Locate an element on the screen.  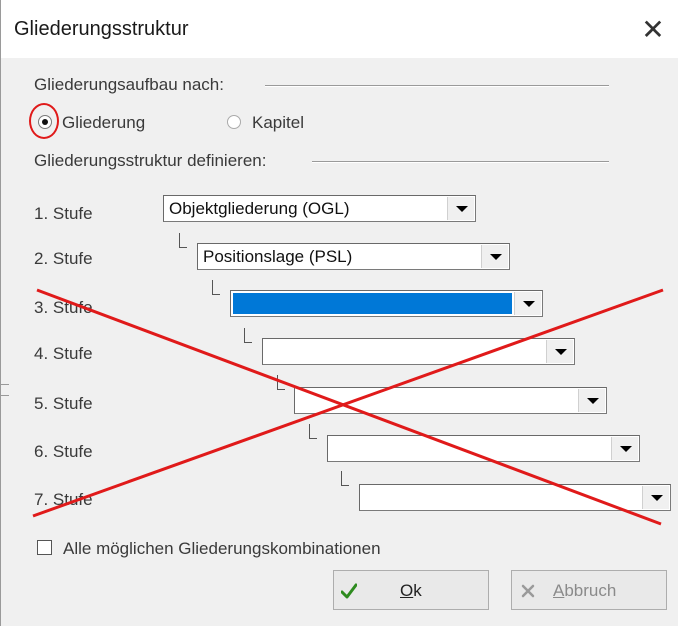
radio-gliederung-label: Gliederung is located at coordinates (103, 123).